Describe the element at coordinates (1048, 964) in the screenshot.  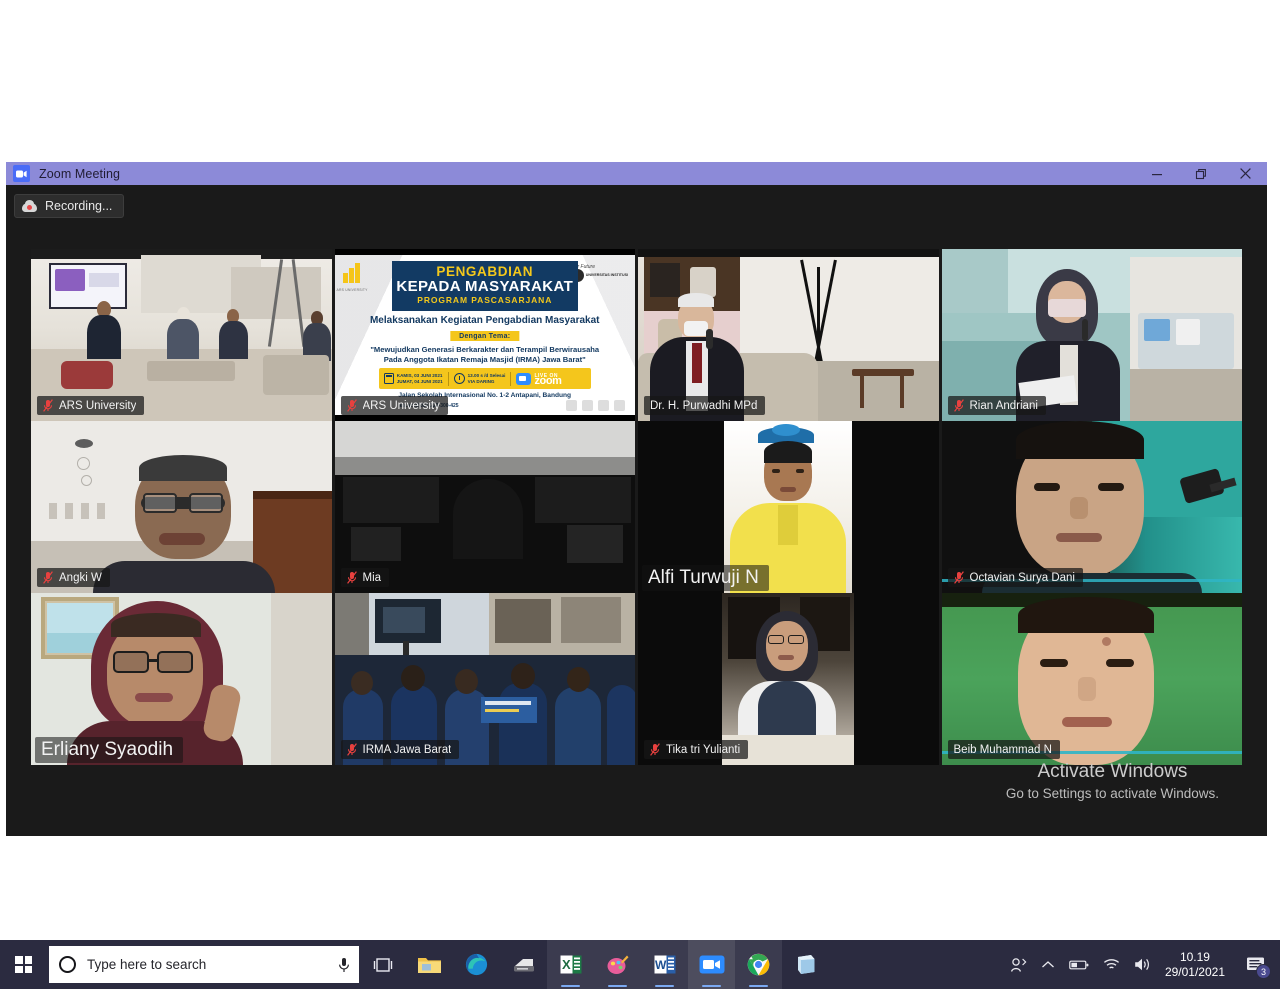
I see `chevron-up-icon` at that location.